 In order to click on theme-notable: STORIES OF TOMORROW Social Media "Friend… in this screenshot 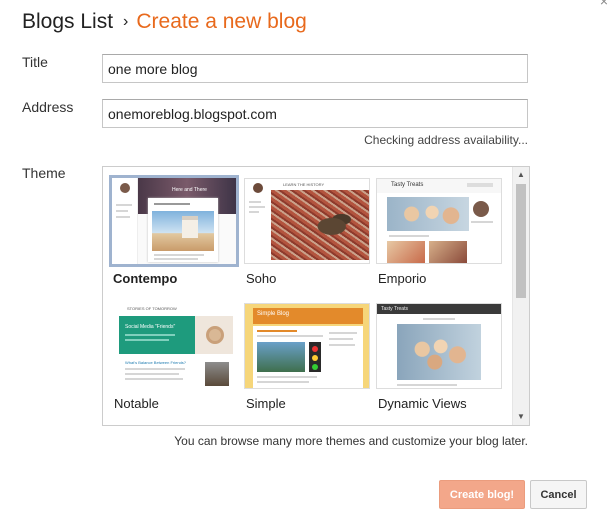, I will do `click(177, 357)`.